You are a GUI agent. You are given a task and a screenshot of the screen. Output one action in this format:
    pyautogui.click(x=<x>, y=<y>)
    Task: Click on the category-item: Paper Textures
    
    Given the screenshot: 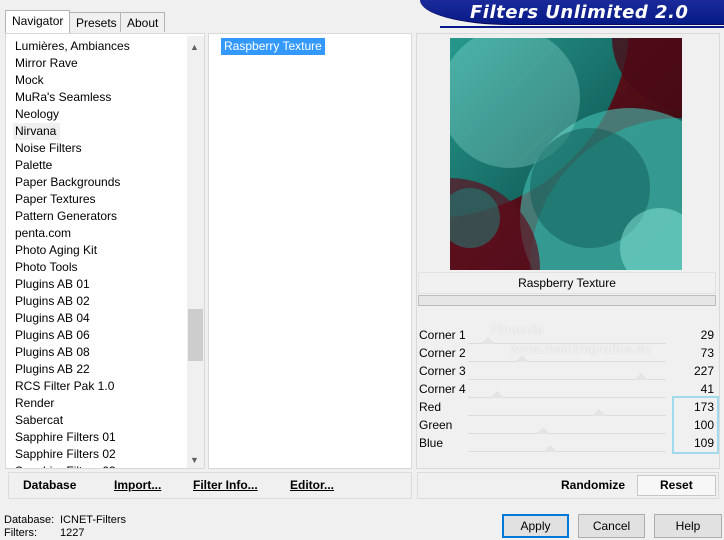 What is the action you would take?
    pyautogui.click(x=97, y=199)
    